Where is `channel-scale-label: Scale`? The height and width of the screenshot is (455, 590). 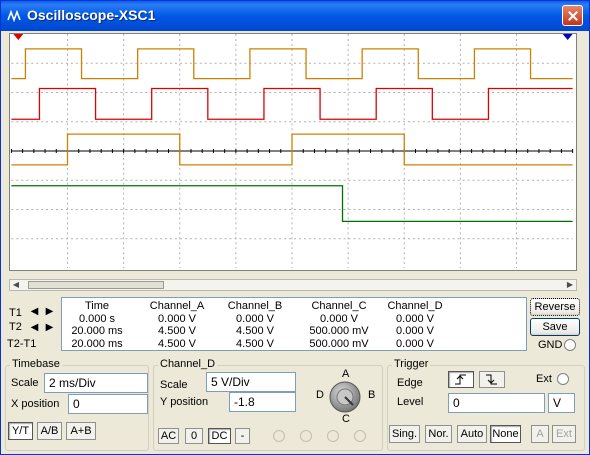 channel-scale-label: Scale is located at coordinates (174, 385).